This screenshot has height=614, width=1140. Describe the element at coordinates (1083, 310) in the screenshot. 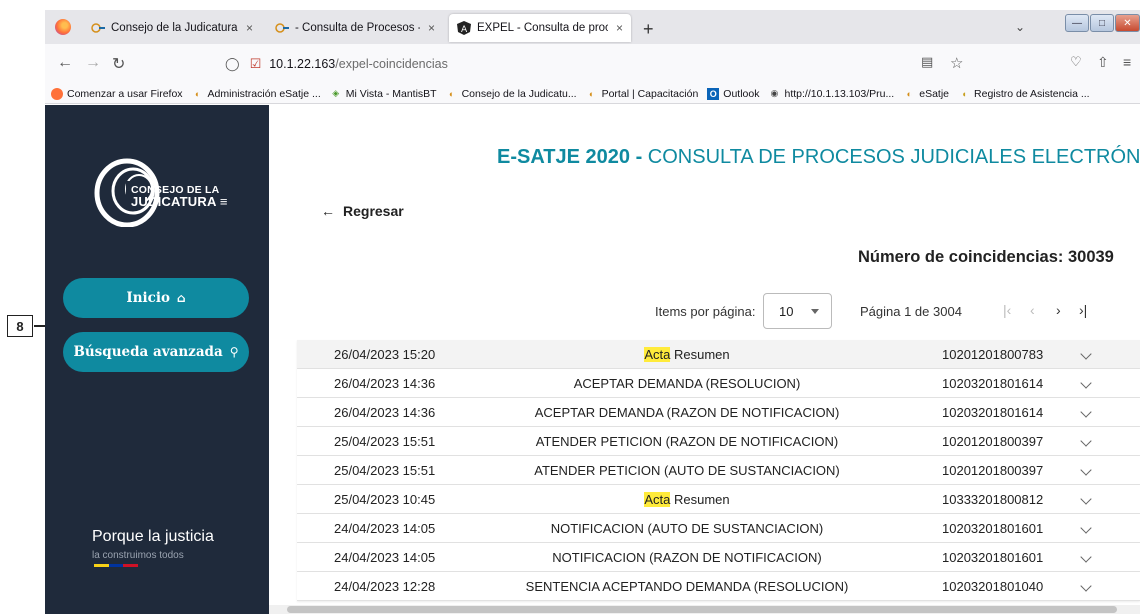

I see `last-page-icon: ›|` at that location.